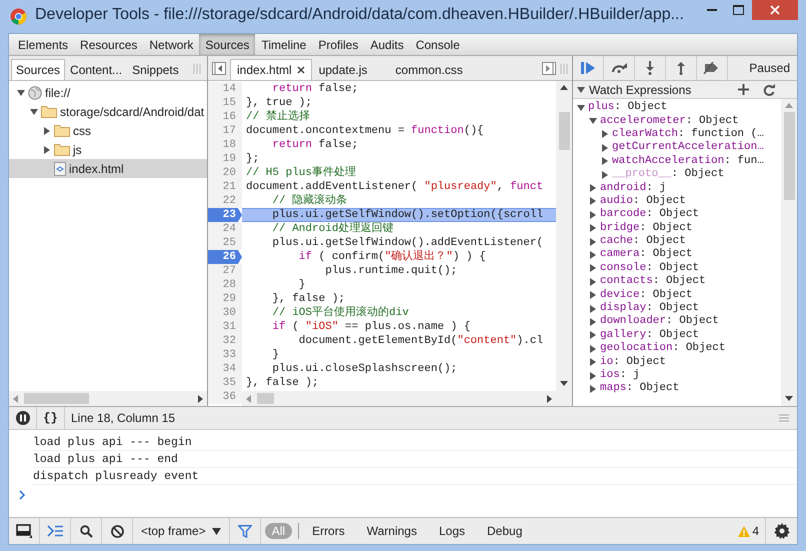 This screenshot has width=806, height=551. What do you see at coordinates (549, 68) in the screenshot?
I see `toggle-debugger-icon` at bounding box center [549, 68].